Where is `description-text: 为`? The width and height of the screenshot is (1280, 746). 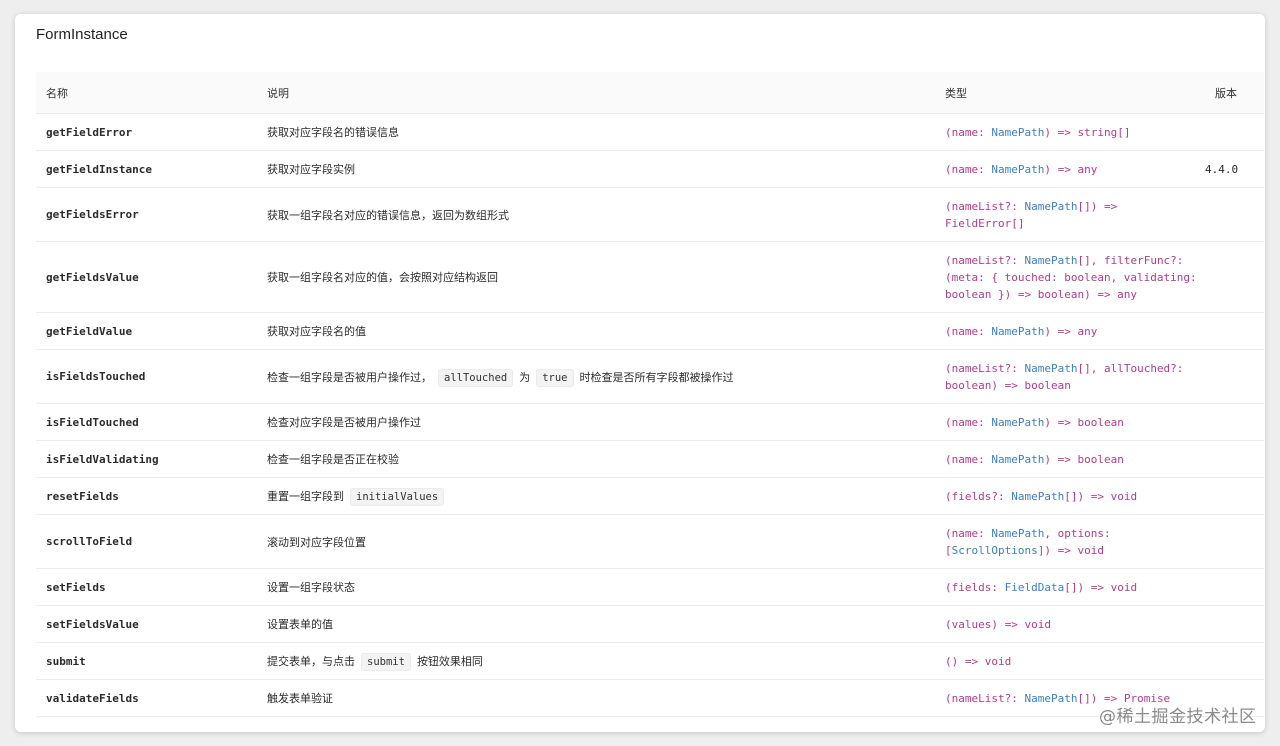
description-text: 为 is located at coordinates (525, 377).